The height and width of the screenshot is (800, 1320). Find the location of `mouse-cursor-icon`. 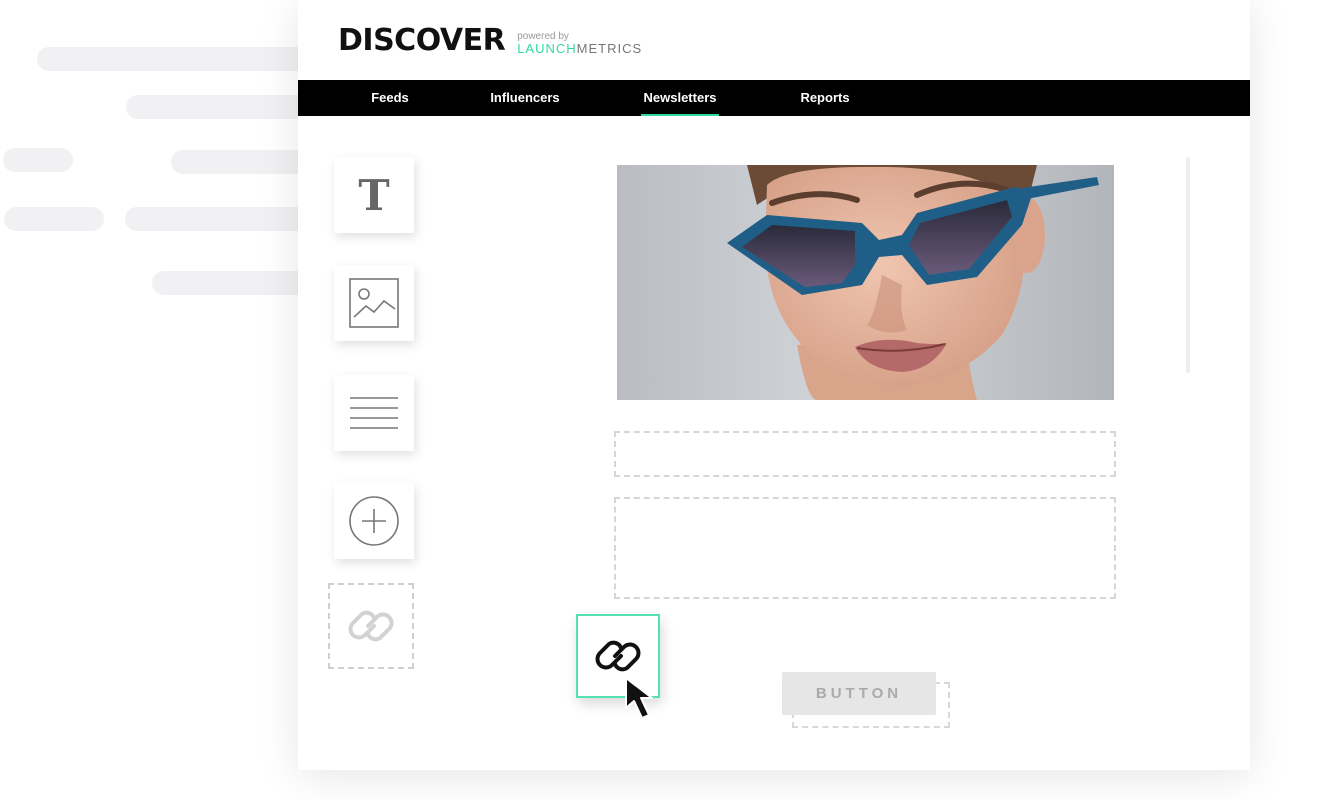

mouse-cursor-icon is located at coordinates (639, 698).